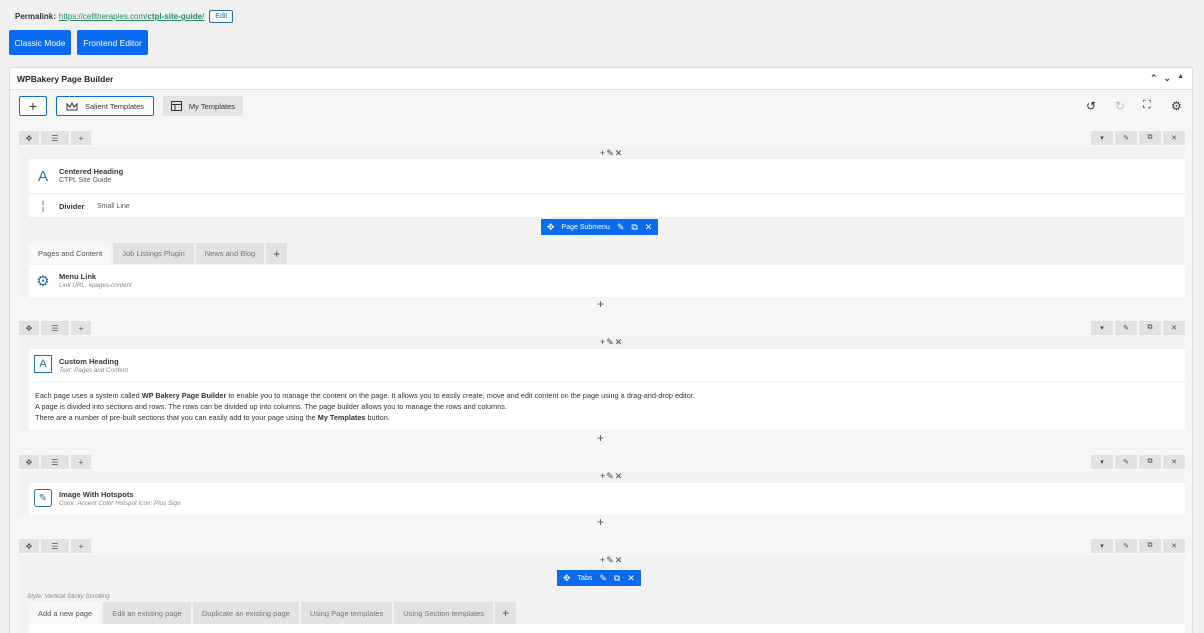 This screenshot has width=1204, height=633. What do you see at coordinates (1102, 462) in the screenshot?
I see `row-3-toggle-icon: ▾` at bounding box center [1102, 462].